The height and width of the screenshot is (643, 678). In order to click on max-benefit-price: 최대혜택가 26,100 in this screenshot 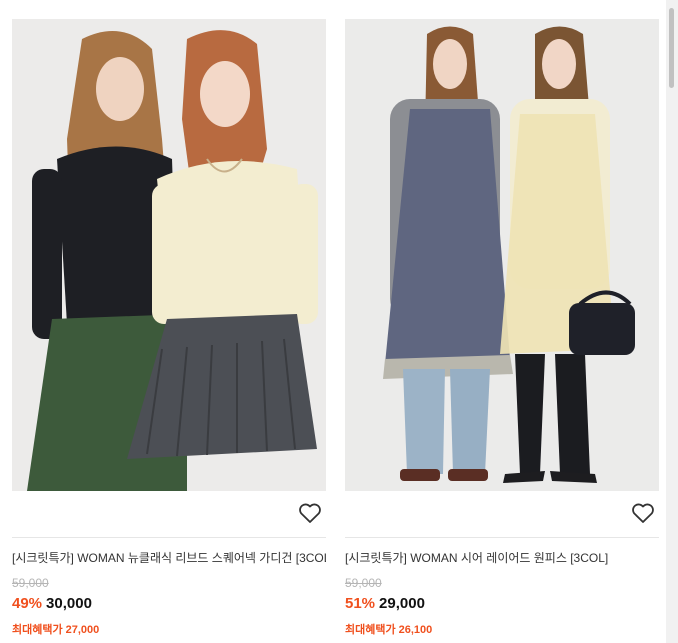, I will do `click(388, 629)`.